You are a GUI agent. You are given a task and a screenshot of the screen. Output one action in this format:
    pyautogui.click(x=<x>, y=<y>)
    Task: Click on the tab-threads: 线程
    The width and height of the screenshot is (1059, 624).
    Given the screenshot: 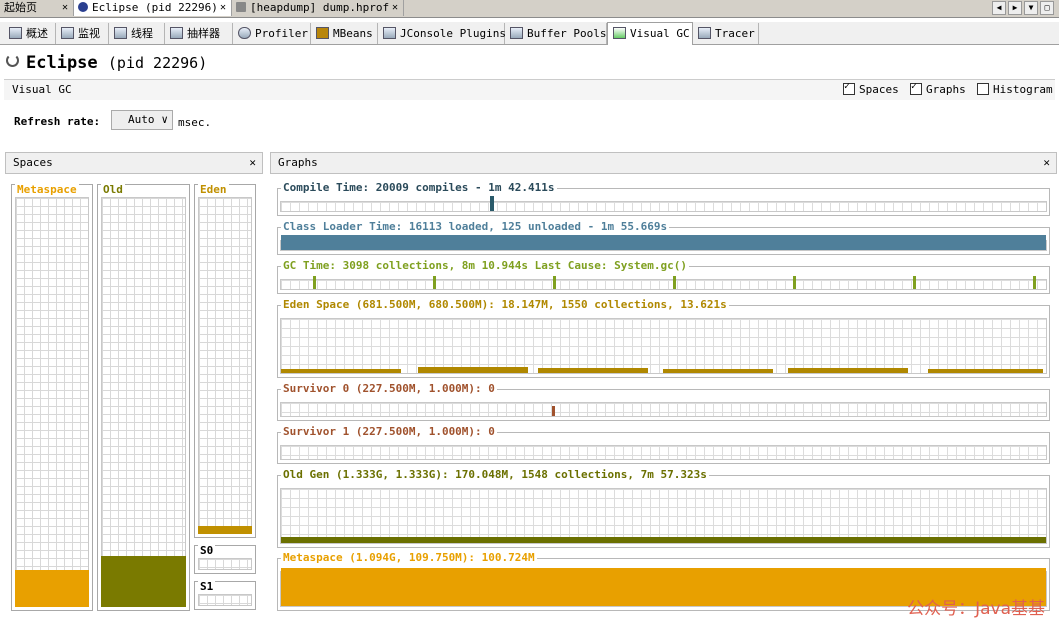 What is the action you would take?
    pyautogui.click(x=137, y=33)
    